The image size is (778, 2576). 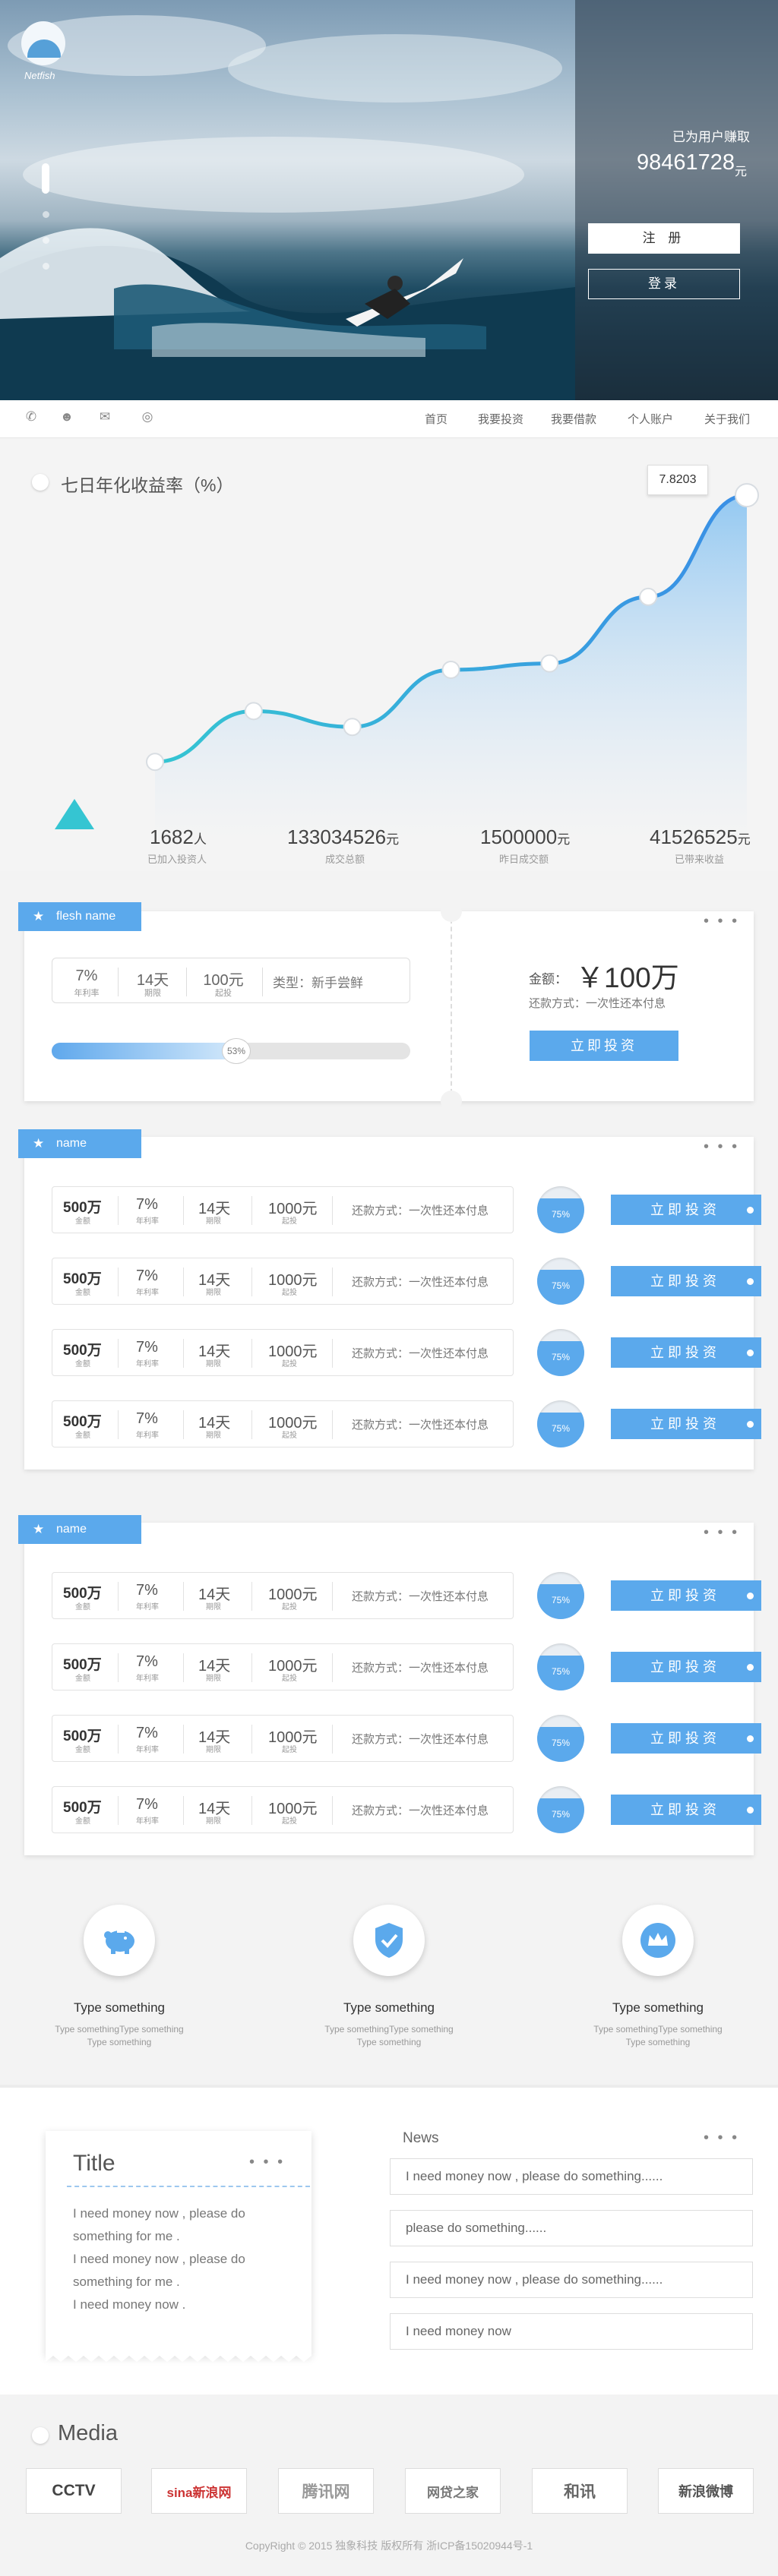 What do you see at coordinates (147, 1679) in the screenshot?
I see `rate-label: 年利率` at bounding box center [147, 1679].